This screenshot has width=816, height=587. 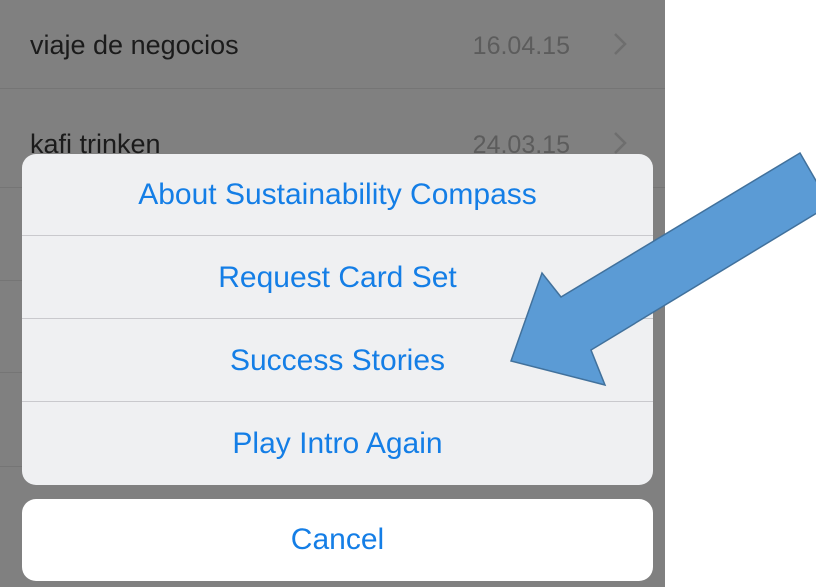 What do you see at coordinates (337, 195) in the screenshot?
I see `about-sustainability-compass-button: About Sustainability Compass` at bounding box center [337, 195].